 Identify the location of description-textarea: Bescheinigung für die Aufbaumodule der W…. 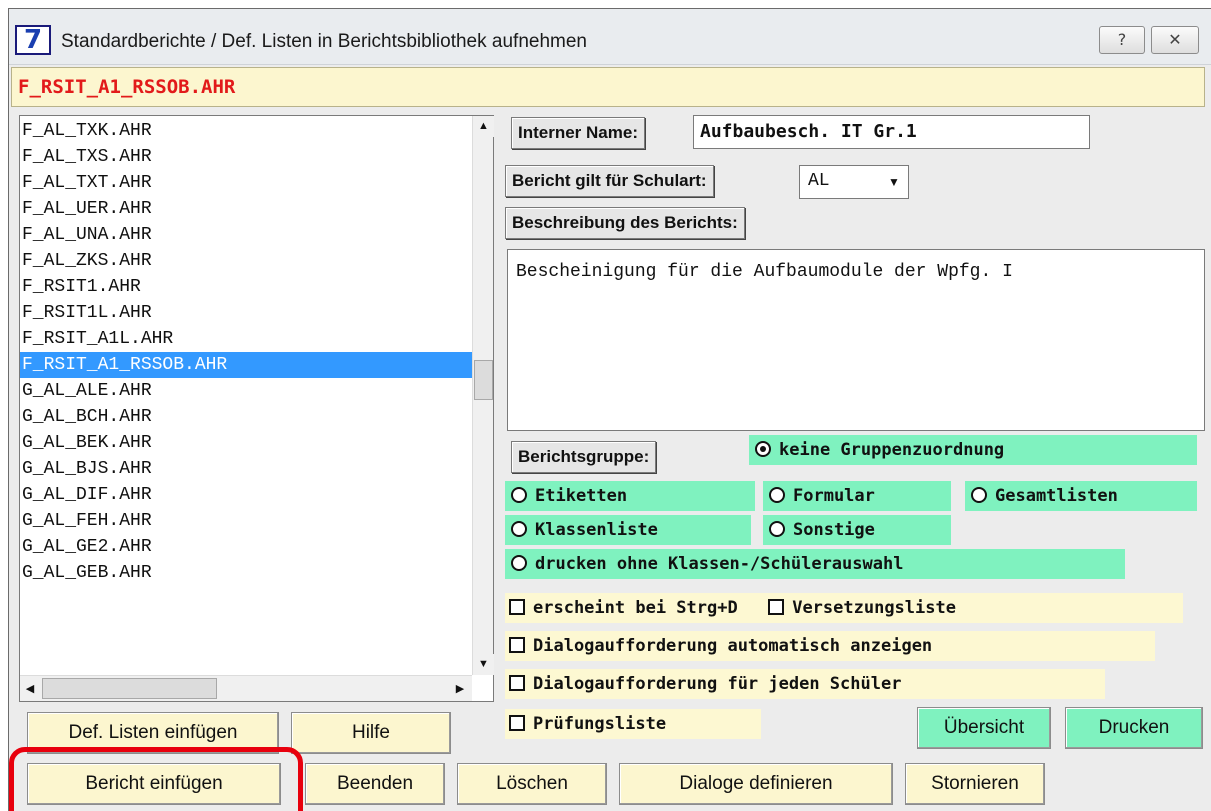
(856, 340).